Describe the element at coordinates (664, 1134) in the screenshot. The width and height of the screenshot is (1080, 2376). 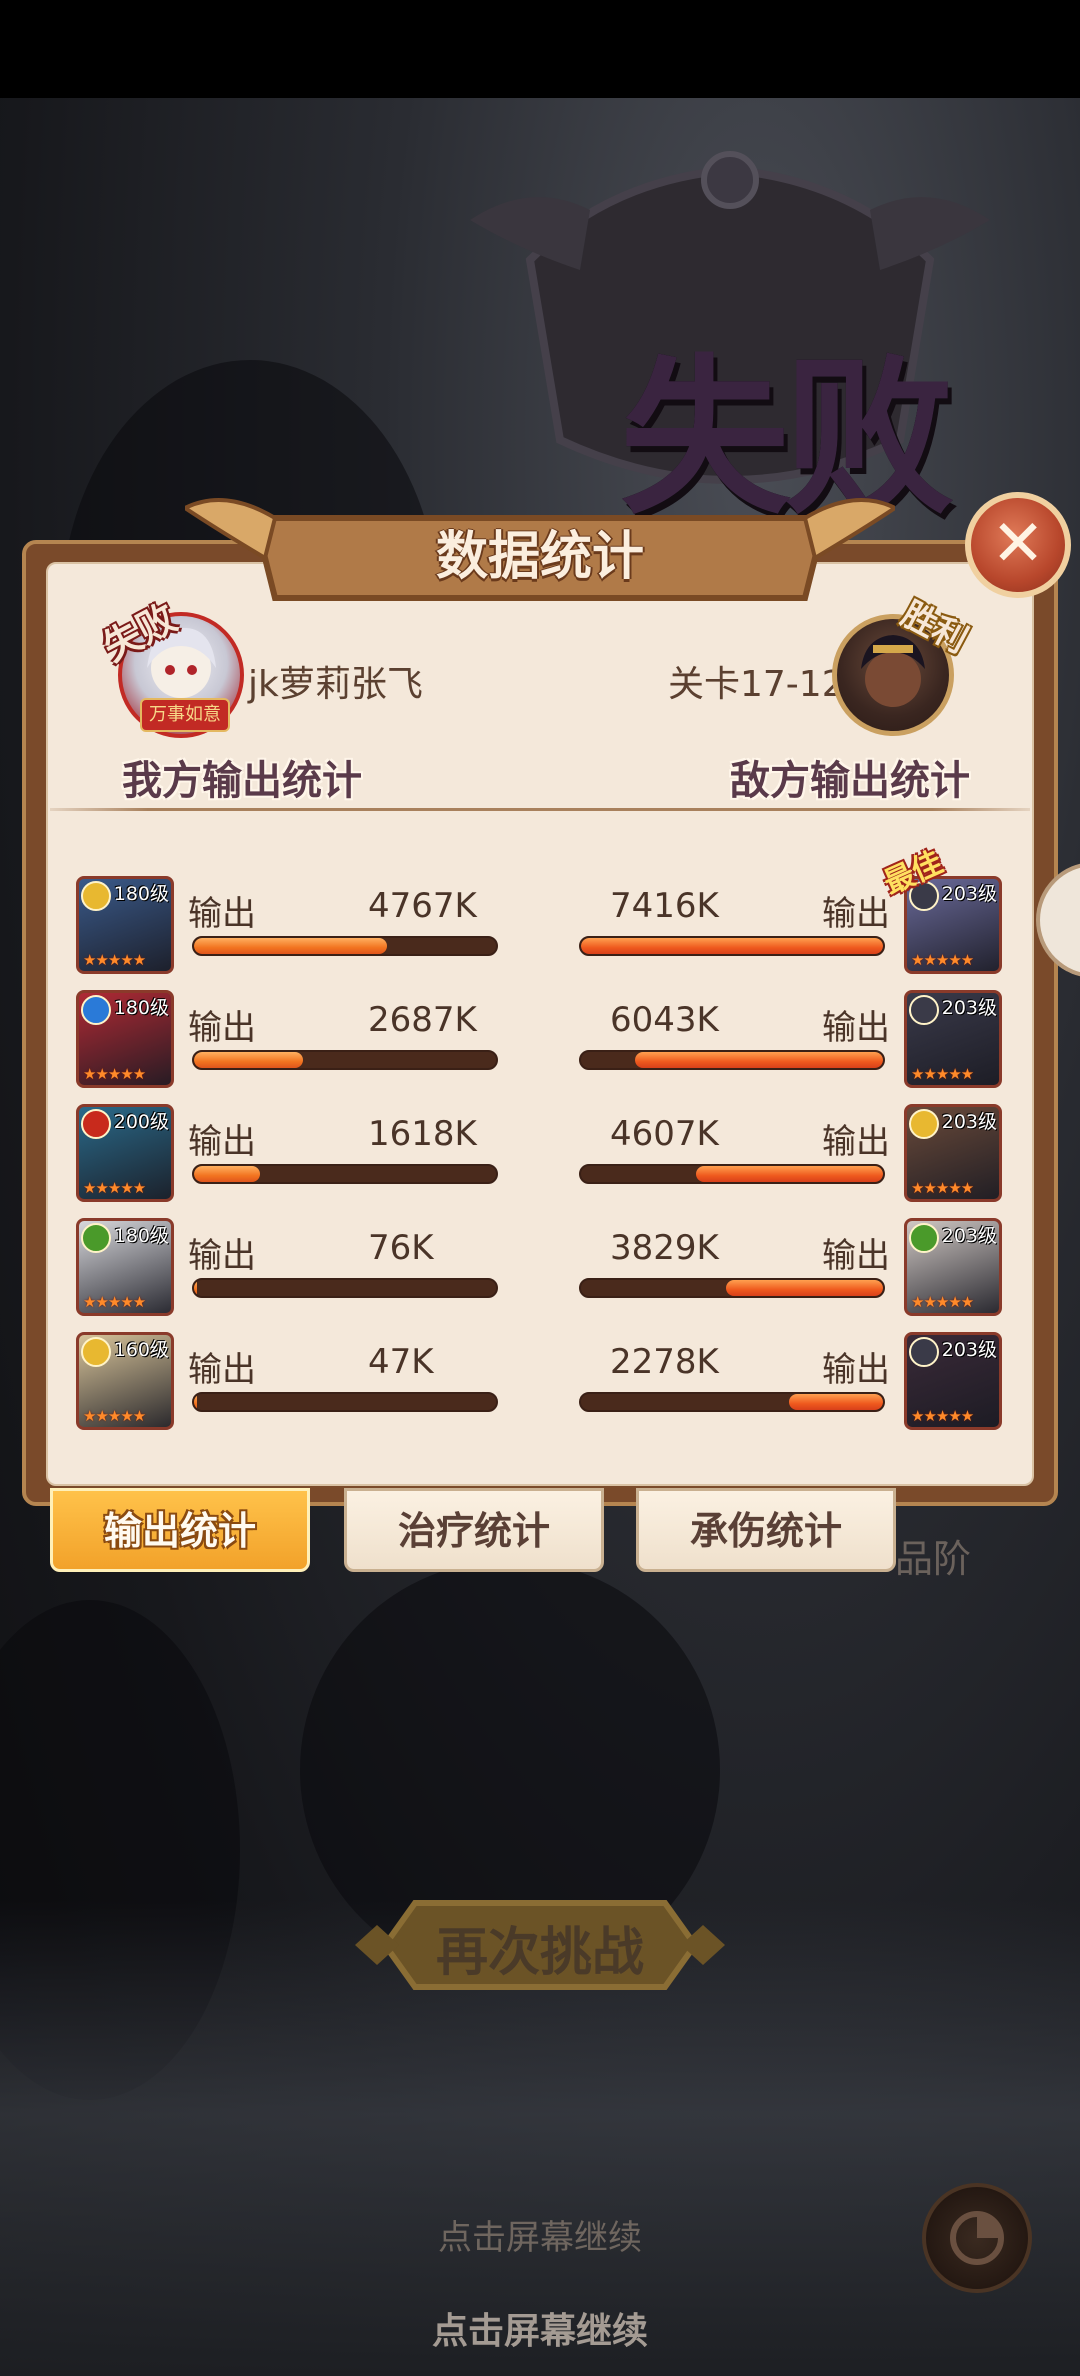
I see `enemy-damage-value: 4607K` at that location.